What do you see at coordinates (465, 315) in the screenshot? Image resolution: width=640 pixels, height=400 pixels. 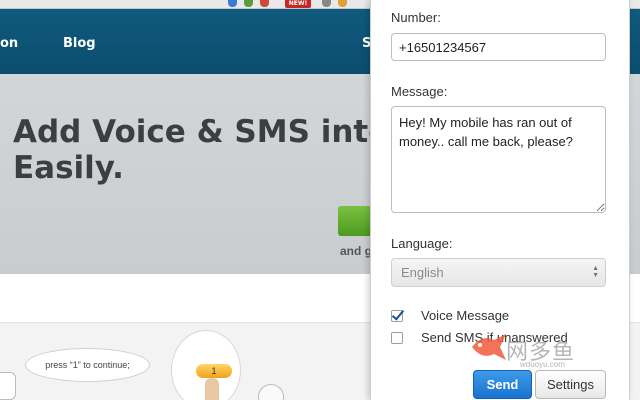 I see `voice-message-label: Voice Message` at bounding box center [465, 315].